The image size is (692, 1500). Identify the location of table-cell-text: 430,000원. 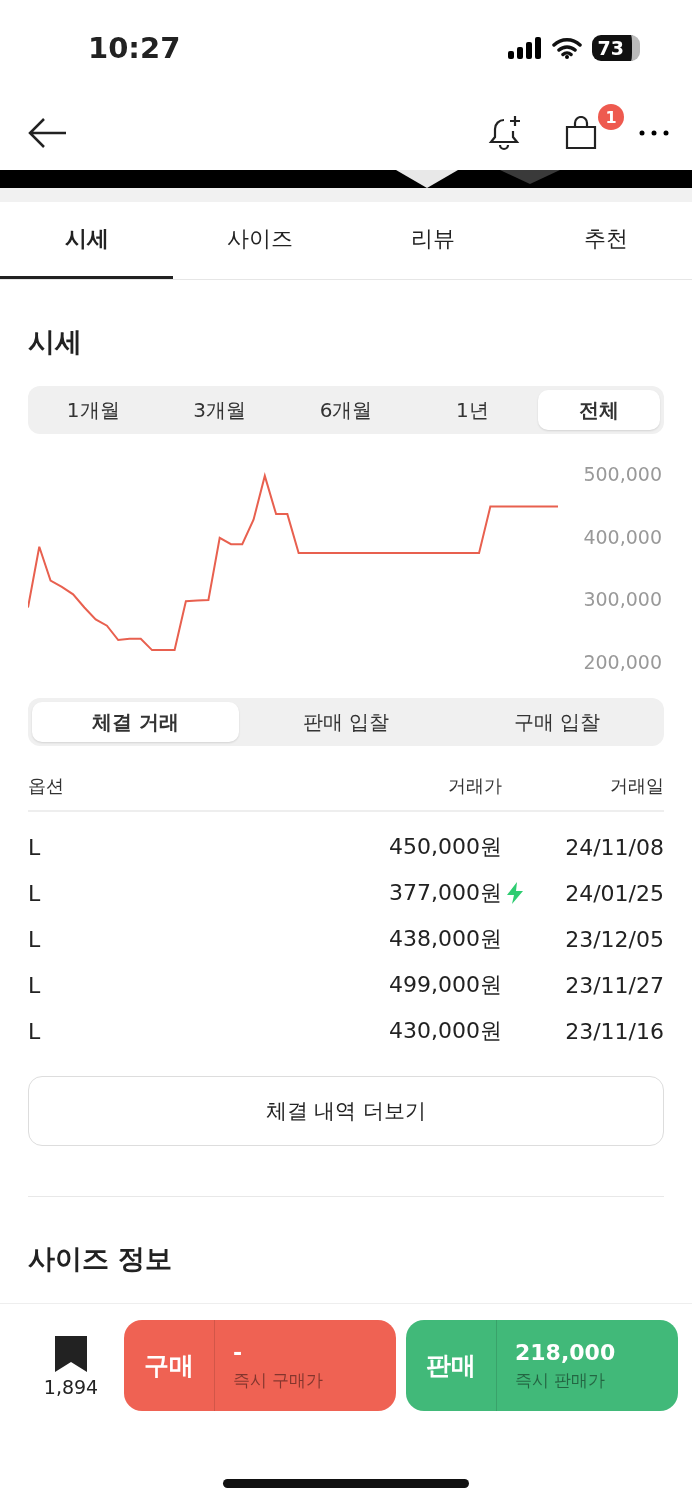
(445, 1031).